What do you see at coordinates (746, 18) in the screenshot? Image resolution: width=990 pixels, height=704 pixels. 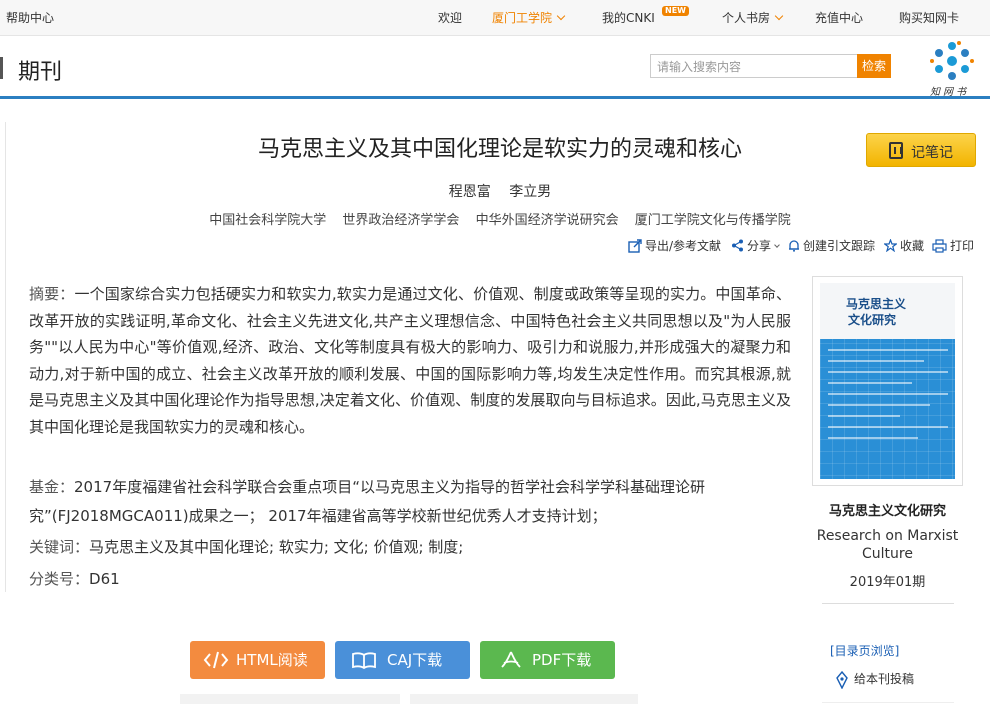 I see `nav-personal-library-label: 个人书房` at bounding box center [746, 18].